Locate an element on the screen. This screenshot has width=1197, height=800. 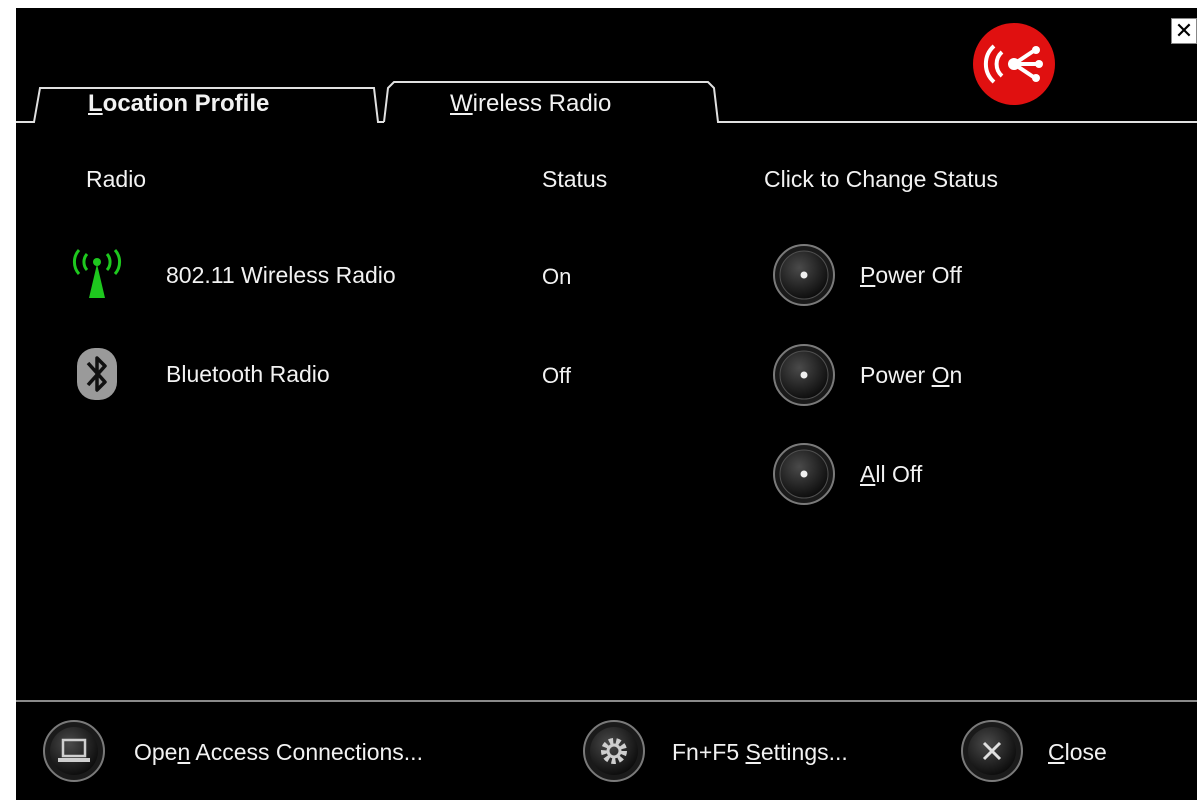
close-icon is located at coordinates (992, 751).